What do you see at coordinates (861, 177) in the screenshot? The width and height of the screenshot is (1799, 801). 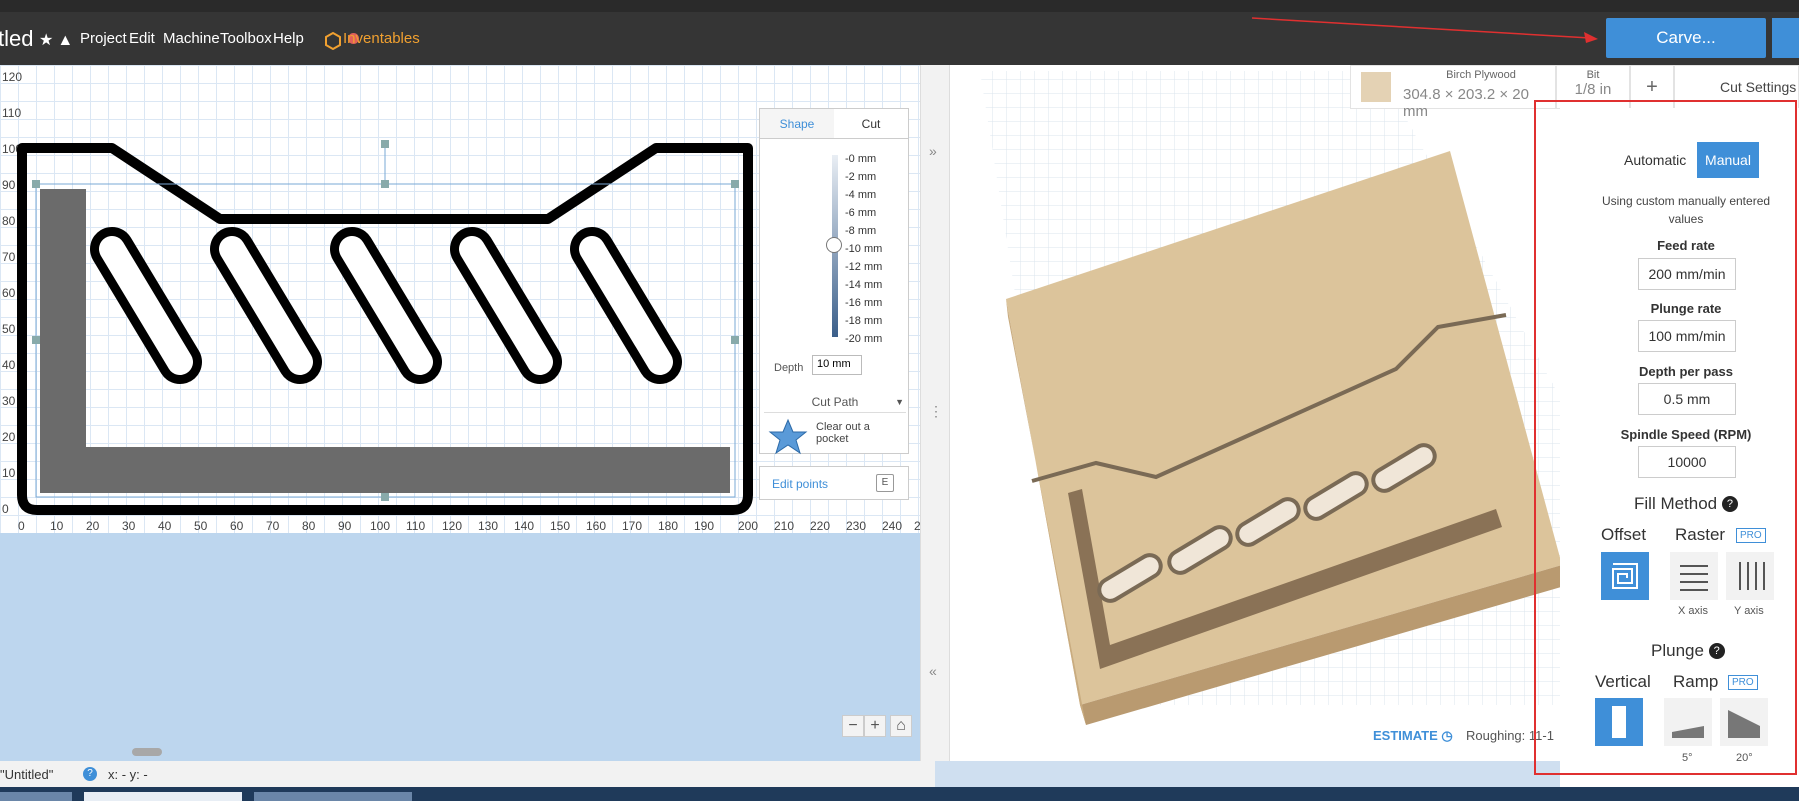 I see `depth-tick: -2 mm` at bounding box center [861, 177].